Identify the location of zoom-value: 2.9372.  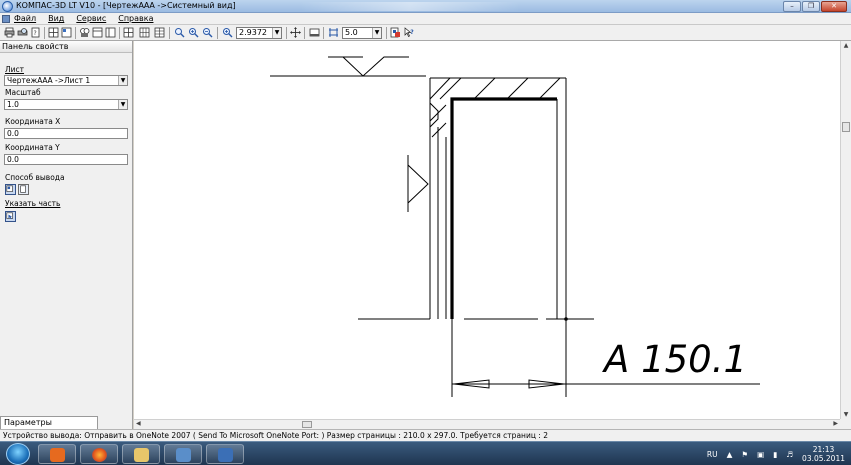
(253, 32).